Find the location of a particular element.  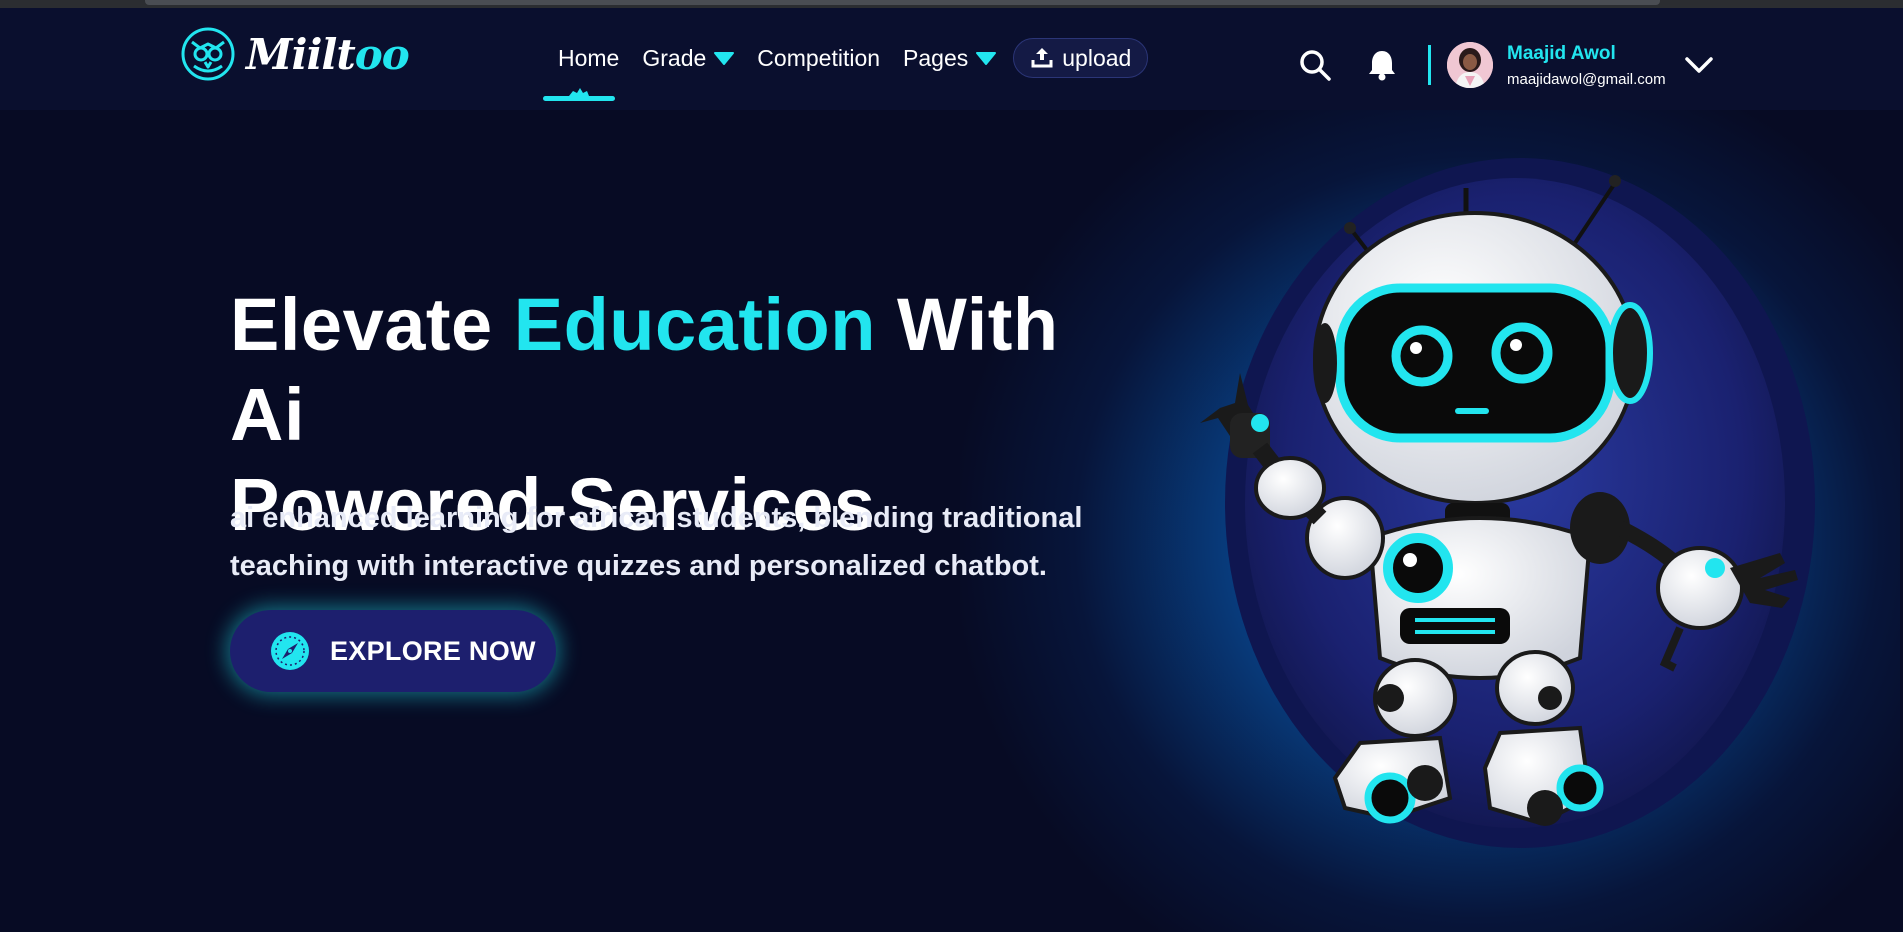

upload-button: upload is located at coordinates (1081, 58).